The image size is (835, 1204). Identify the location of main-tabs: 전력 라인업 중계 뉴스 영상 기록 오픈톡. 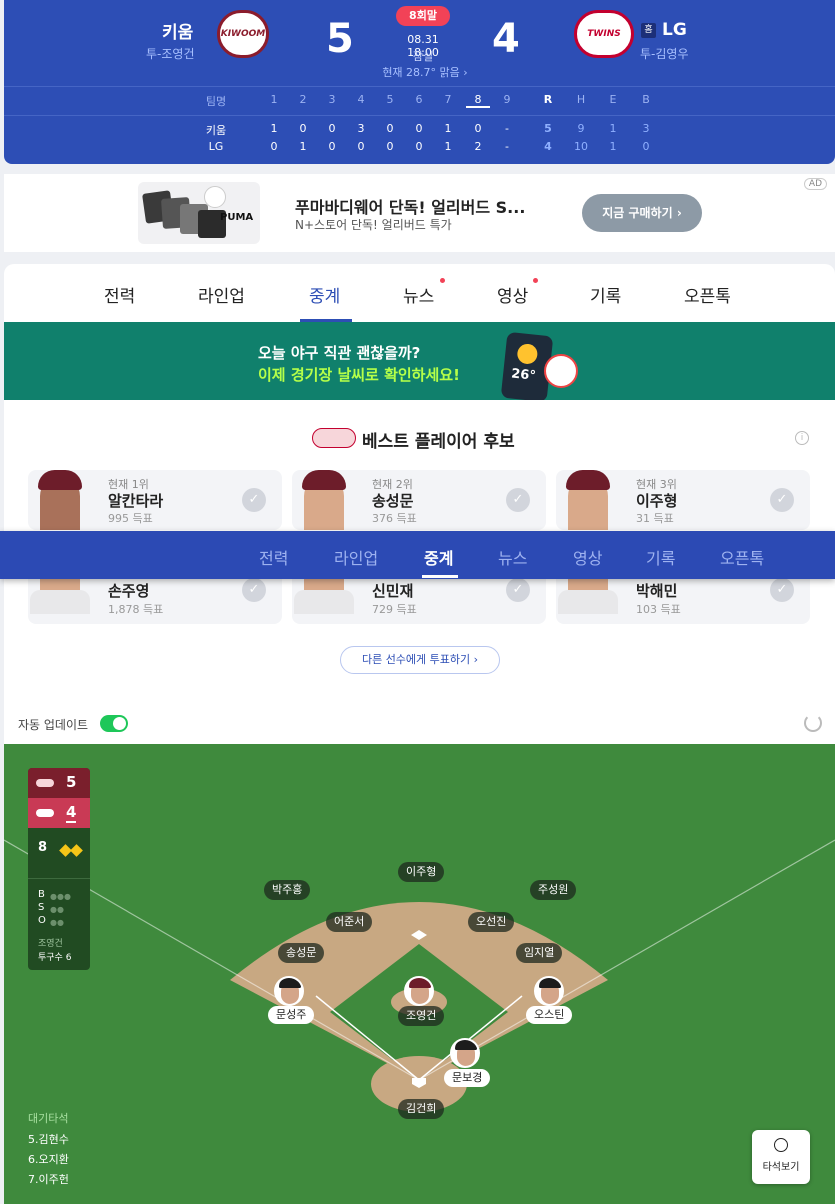
(419, 293).